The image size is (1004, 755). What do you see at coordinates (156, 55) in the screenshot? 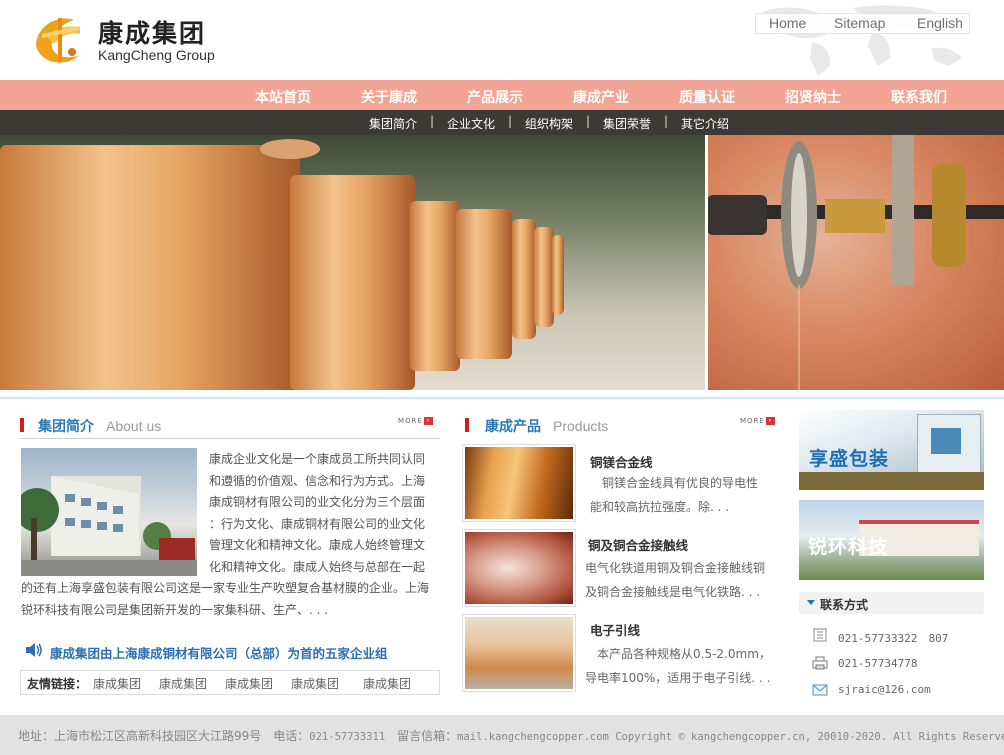
I see `logo-english-name: KangCheng Group` at bounding box center [156, 55].